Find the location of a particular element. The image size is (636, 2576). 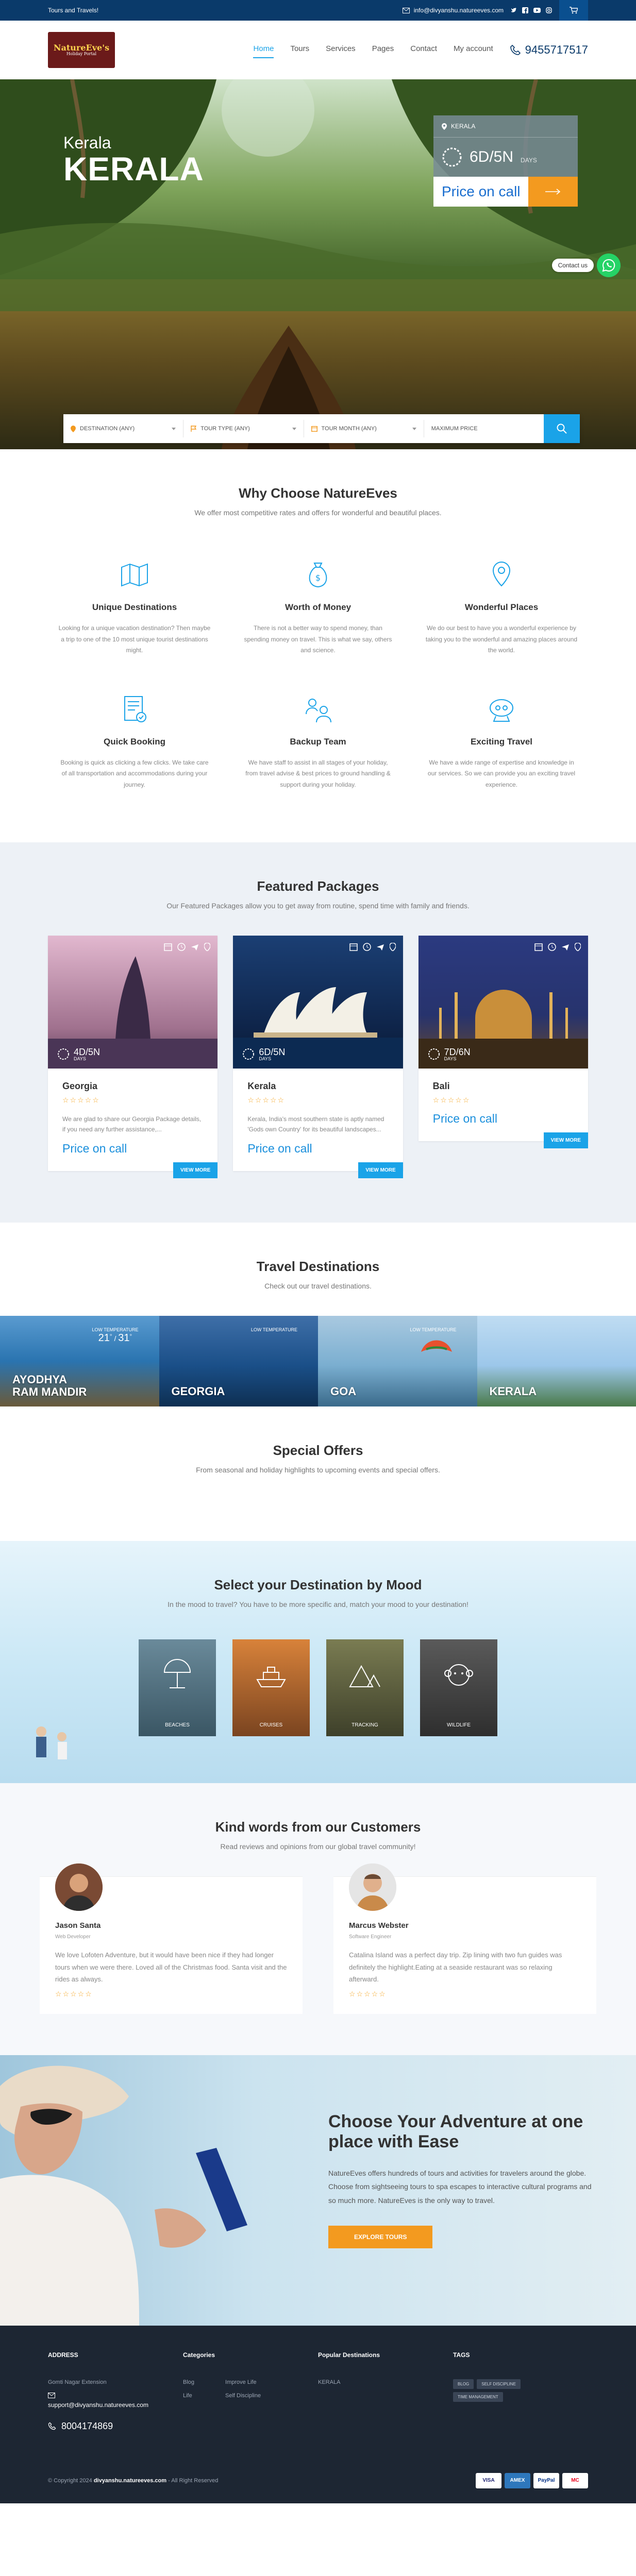

top-email: info@divyanshu.natureeves.com is located at coordinates (453, 10).